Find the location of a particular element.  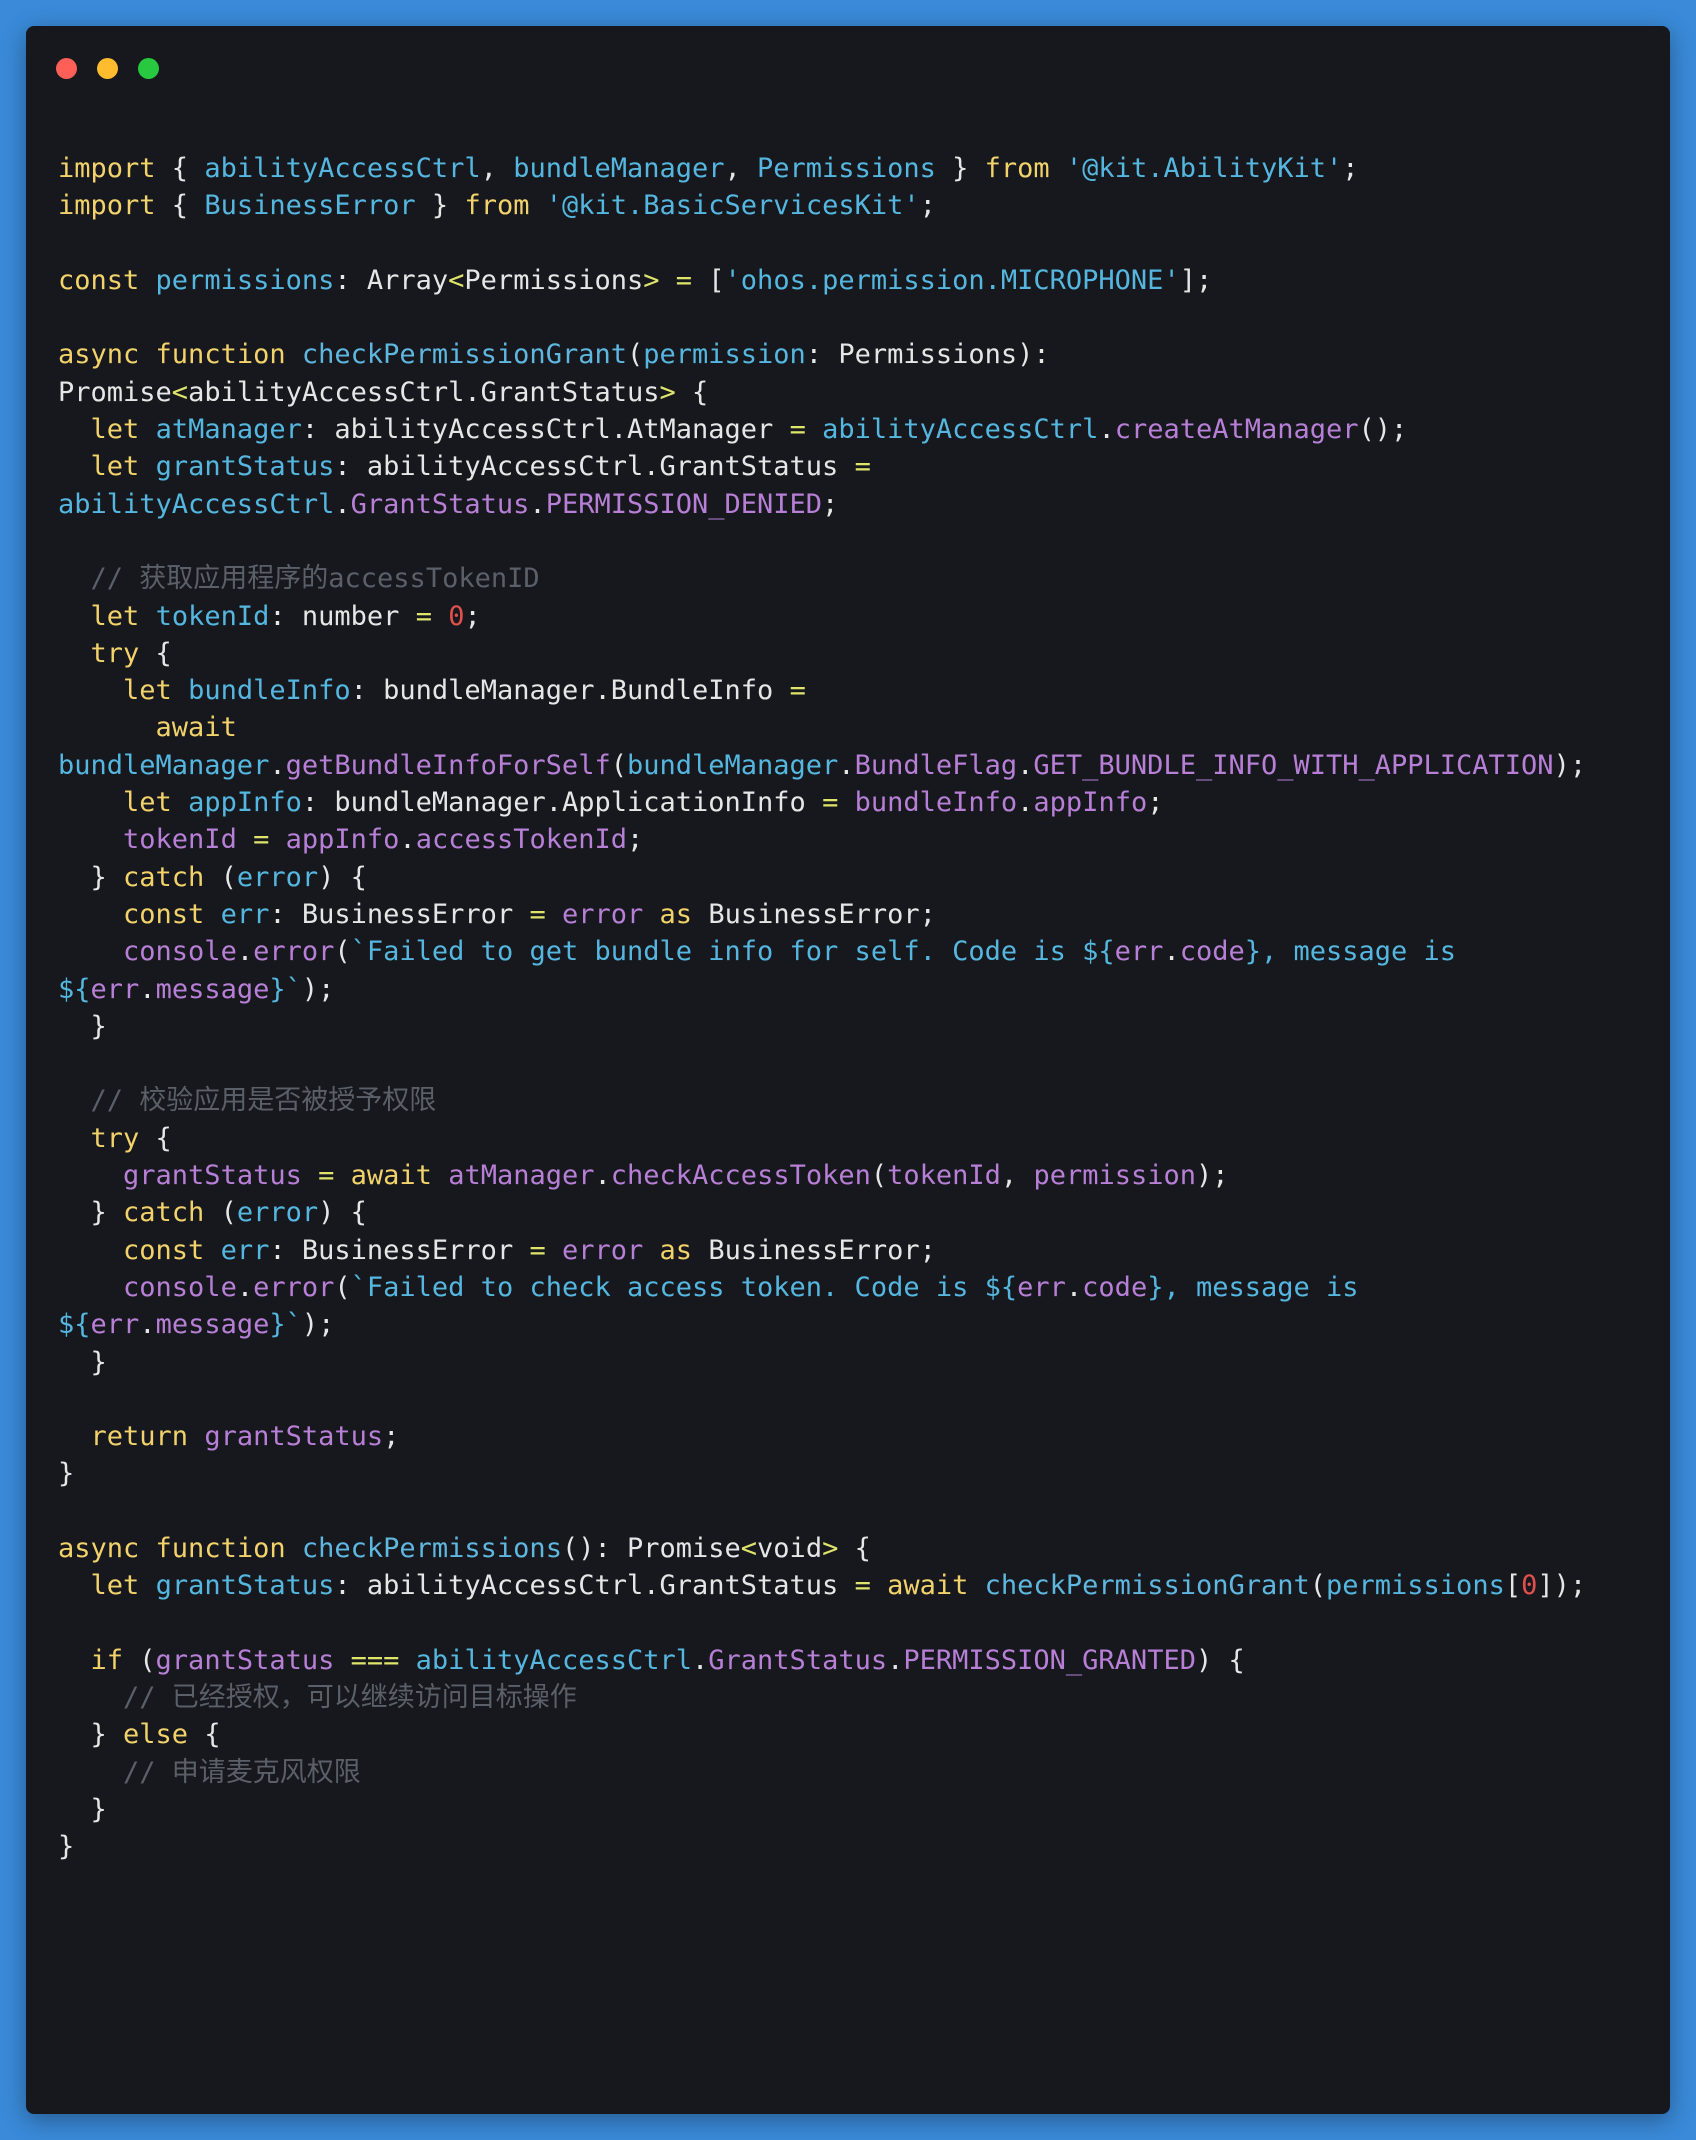

zoom-dot-icon is located at coordinates (148, 68).